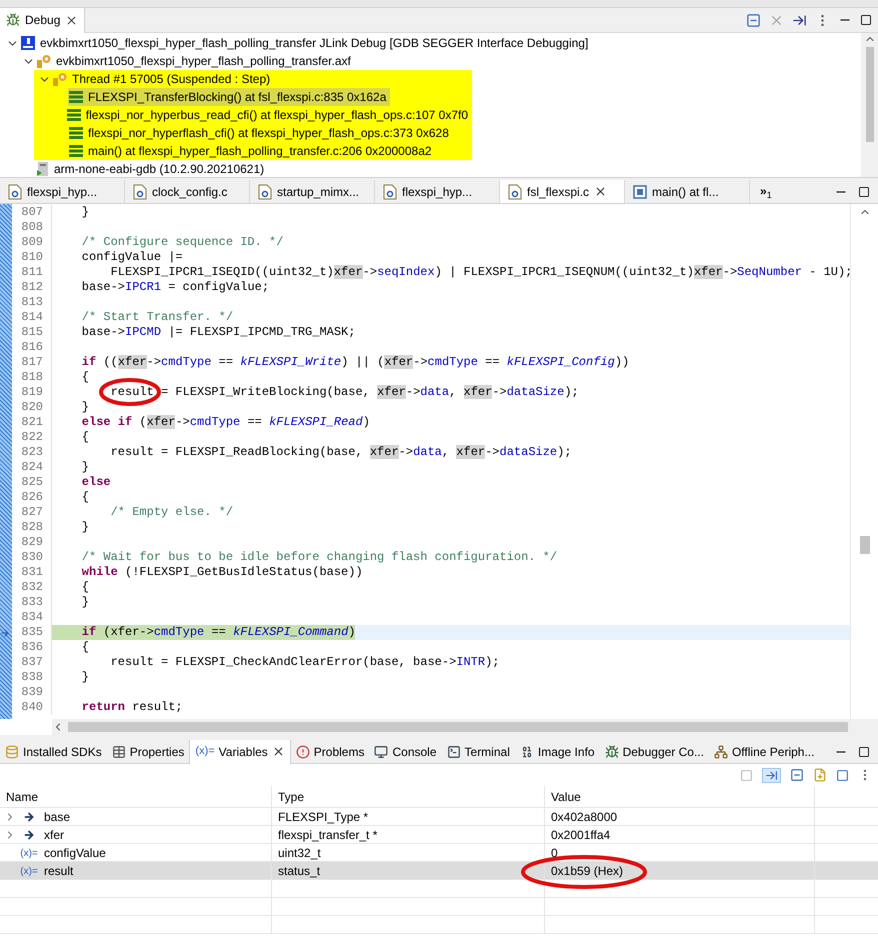  Describe the element at coordinates (195, 61) in the screenshot. I see `tree-item: evkbimxrt1050_flexspi_hyper_flash_polling_transfer.axf` at that location.